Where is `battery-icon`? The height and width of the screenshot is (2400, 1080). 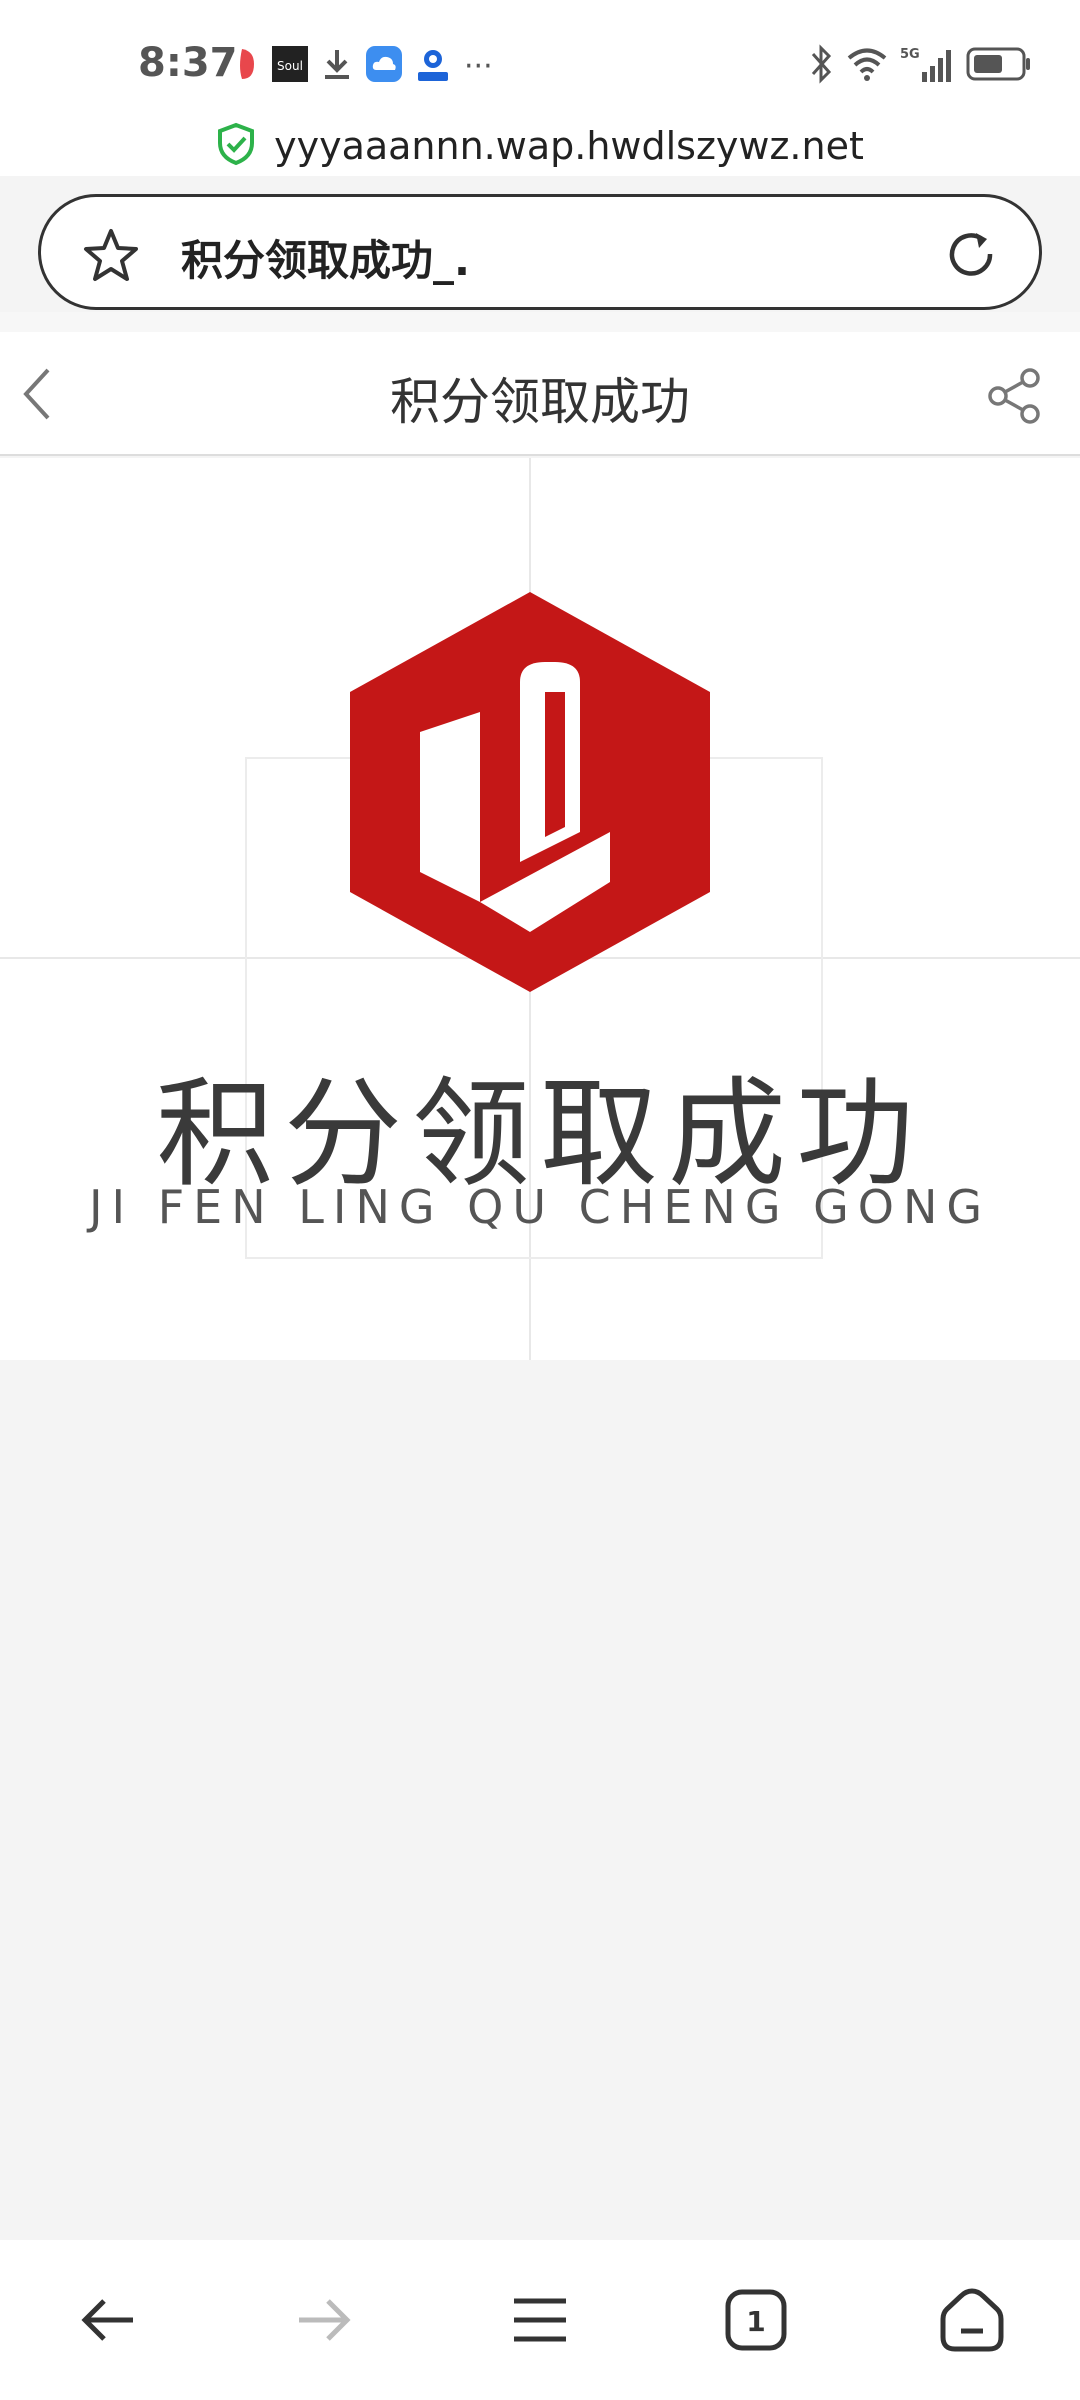
battery-icon is located at coordinates (999, 66).